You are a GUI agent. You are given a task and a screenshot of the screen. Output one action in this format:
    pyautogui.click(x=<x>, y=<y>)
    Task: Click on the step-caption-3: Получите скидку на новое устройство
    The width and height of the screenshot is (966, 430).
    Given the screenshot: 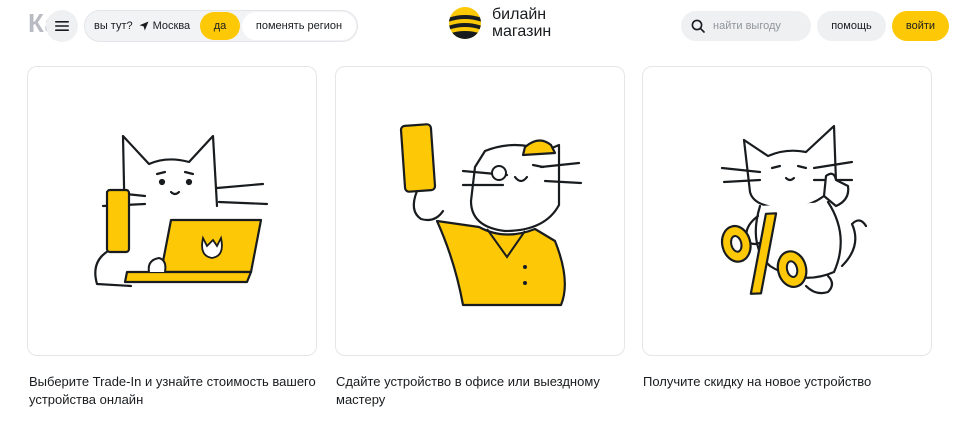 What is the action you would take?
    pyautogui.click(x=757, y=381)
    